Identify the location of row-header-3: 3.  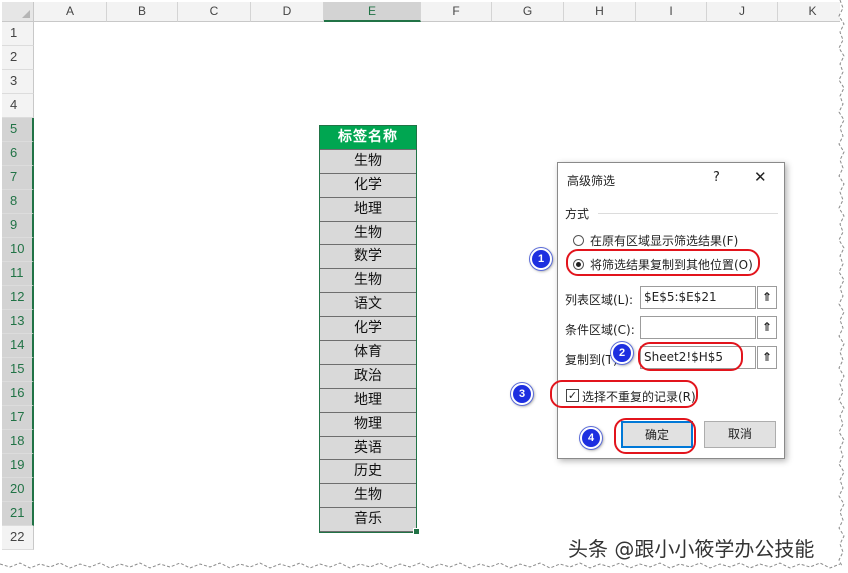
(18, 82).